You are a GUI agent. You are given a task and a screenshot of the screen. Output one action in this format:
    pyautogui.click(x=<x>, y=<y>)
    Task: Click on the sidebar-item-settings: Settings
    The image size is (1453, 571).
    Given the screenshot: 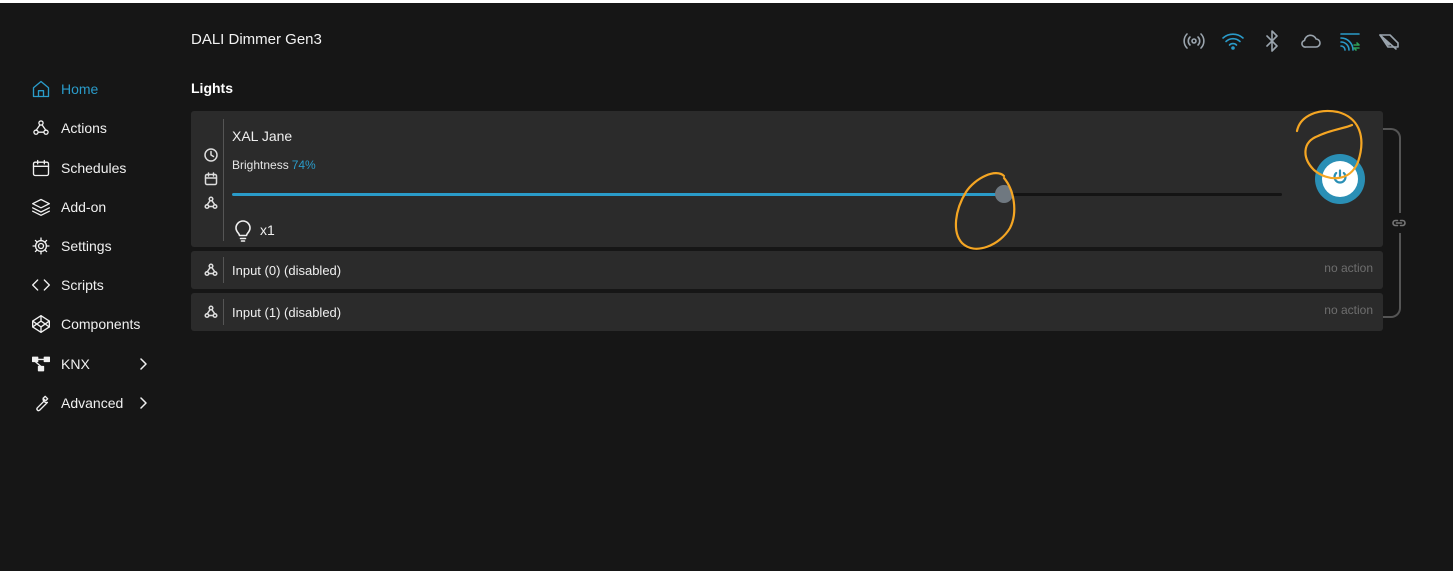 What is the action you would take?
    pyautogui.click(x=95, y=246)
    